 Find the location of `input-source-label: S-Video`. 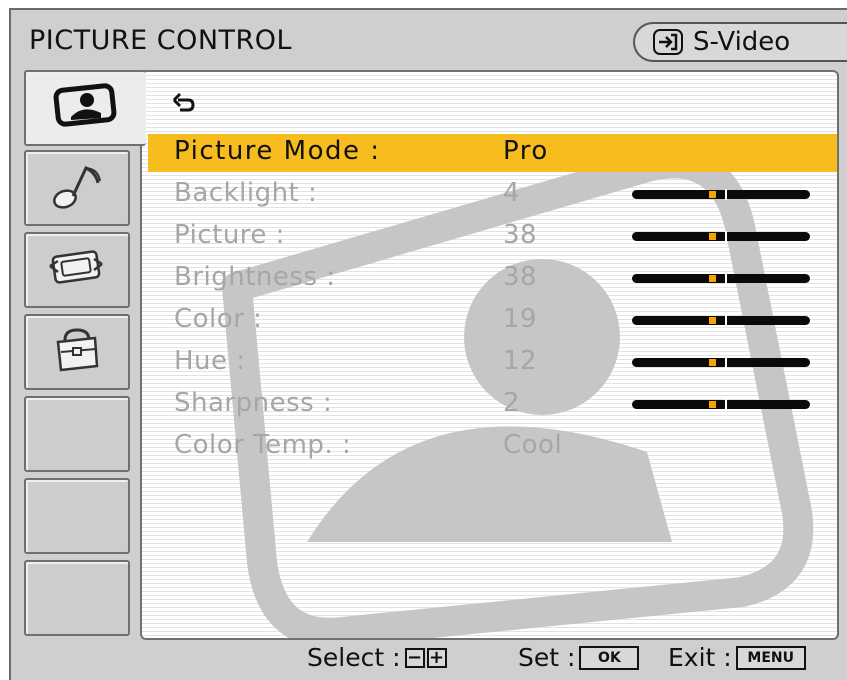

input-source-label: S-Video is located at coordinates (742, 42).